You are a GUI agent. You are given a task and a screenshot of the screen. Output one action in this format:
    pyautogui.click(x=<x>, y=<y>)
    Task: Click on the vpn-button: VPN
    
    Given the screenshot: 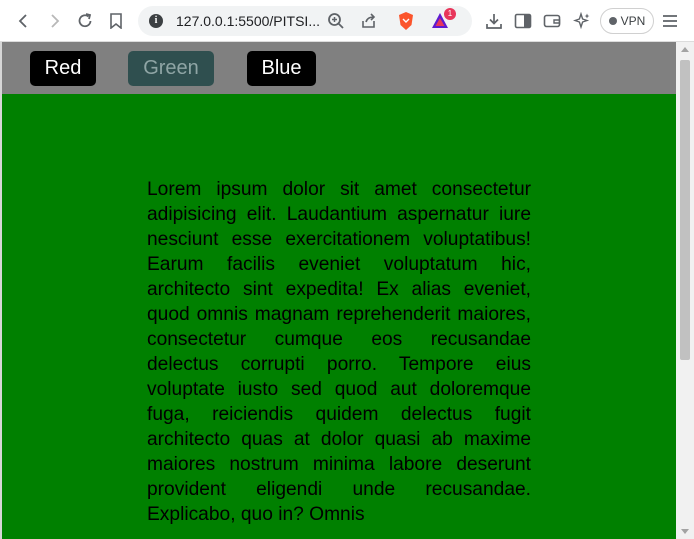 What is the action you would take?
    pyautogui.click(x=627, y=21)
    